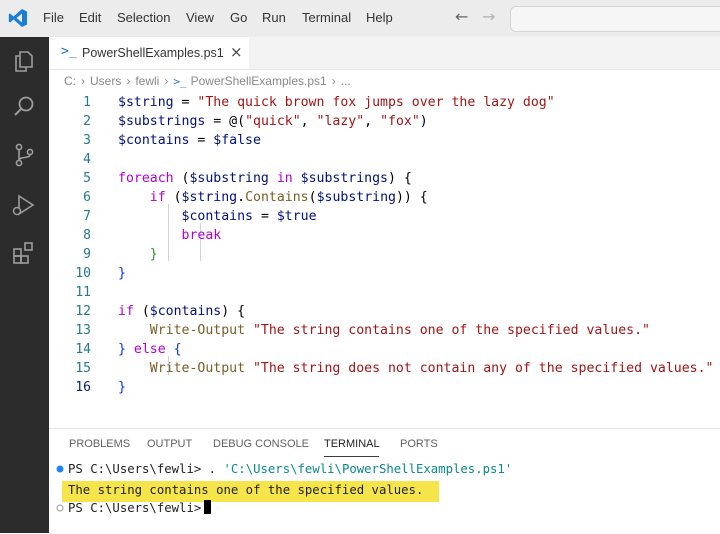 Image resolution: width=720 pixels, height=534 pixels. Describe the element at coordinates (90, 17) in the screenshot. I see `menu-edit: Edit` at that location.